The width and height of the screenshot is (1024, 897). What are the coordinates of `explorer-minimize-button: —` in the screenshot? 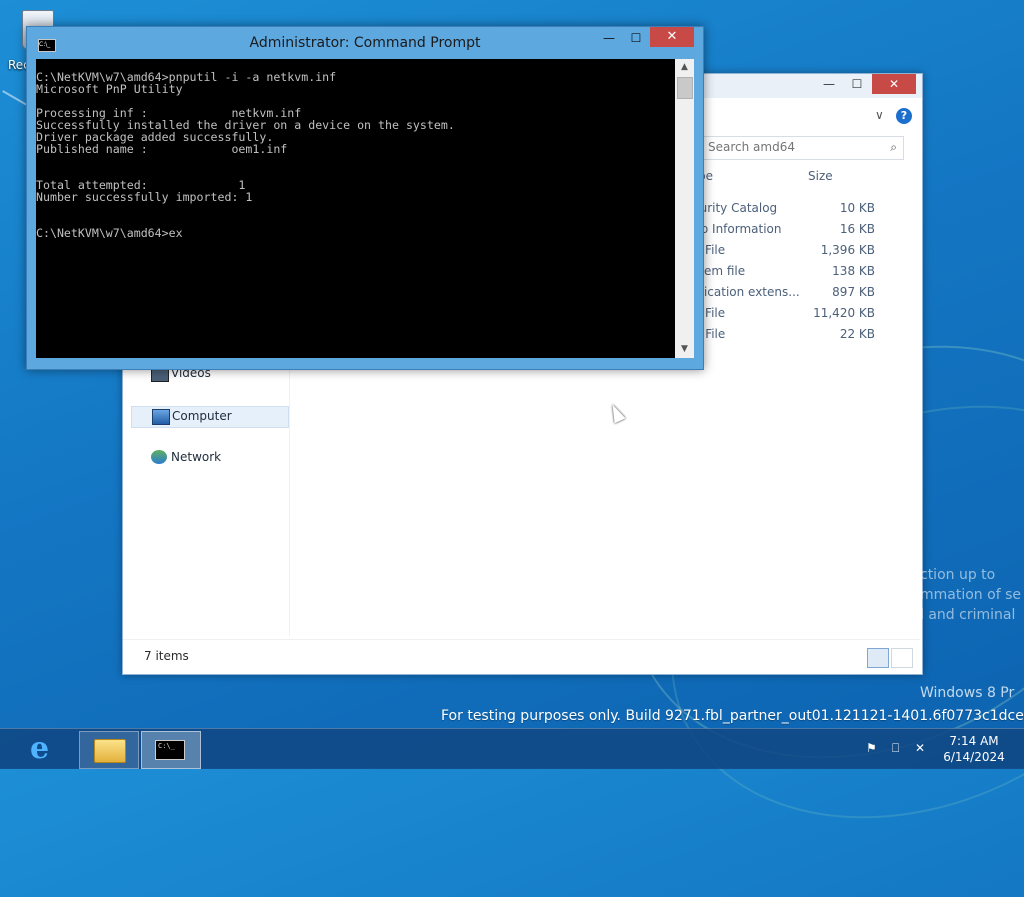 It's located at (829, 84).